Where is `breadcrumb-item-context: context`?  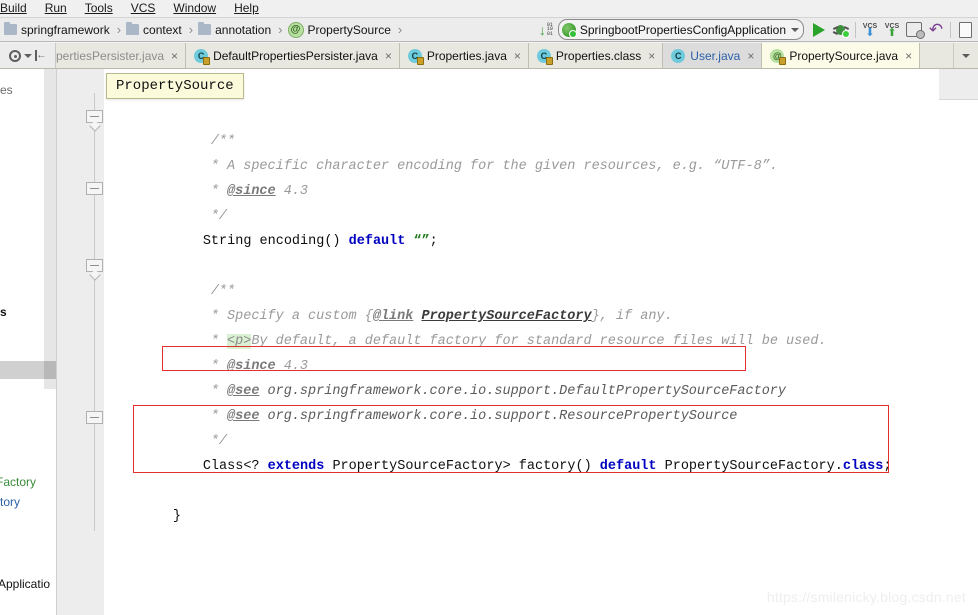
breadcrumb-item-context: context is located at coordinates (154, 30).